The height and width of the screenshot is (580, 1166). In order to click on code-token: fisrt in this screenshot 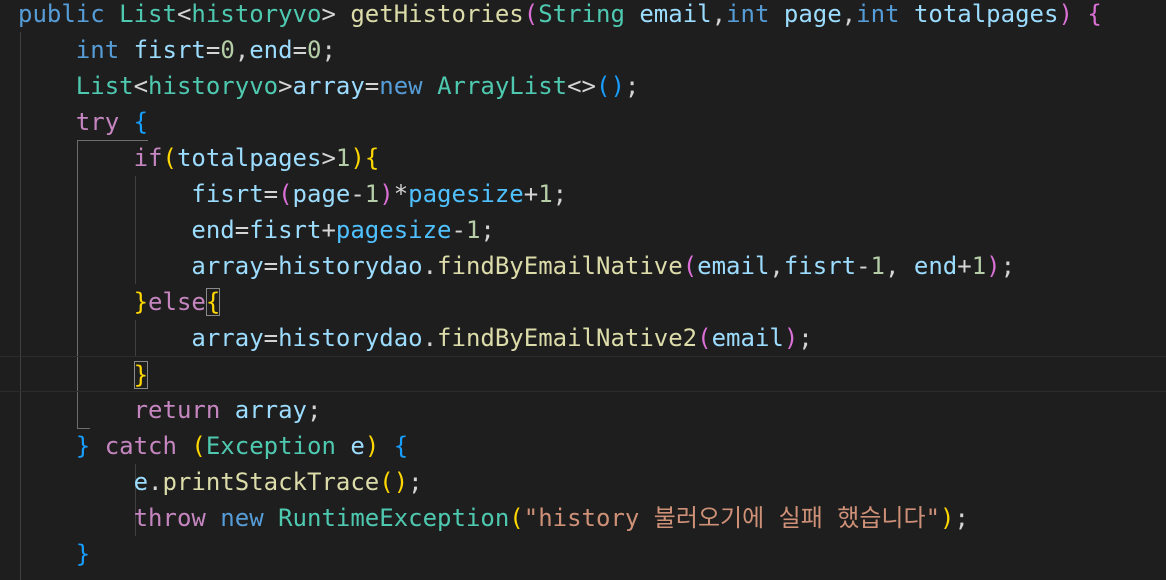, I will do `click(169, 50)`.